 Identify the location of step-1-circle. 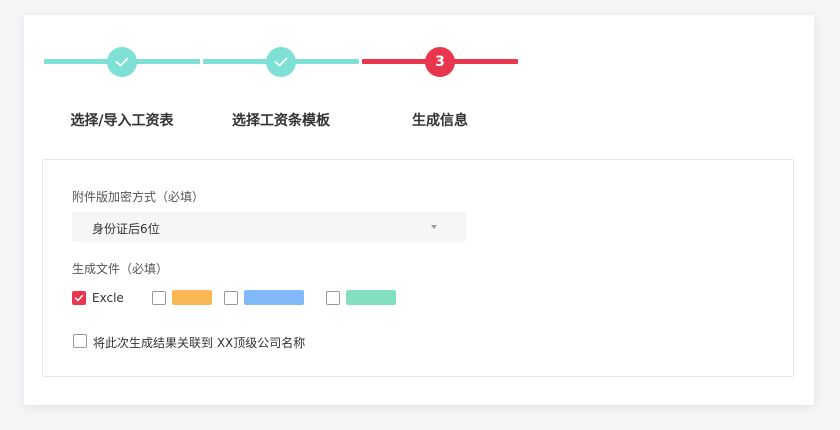
(122, 62).